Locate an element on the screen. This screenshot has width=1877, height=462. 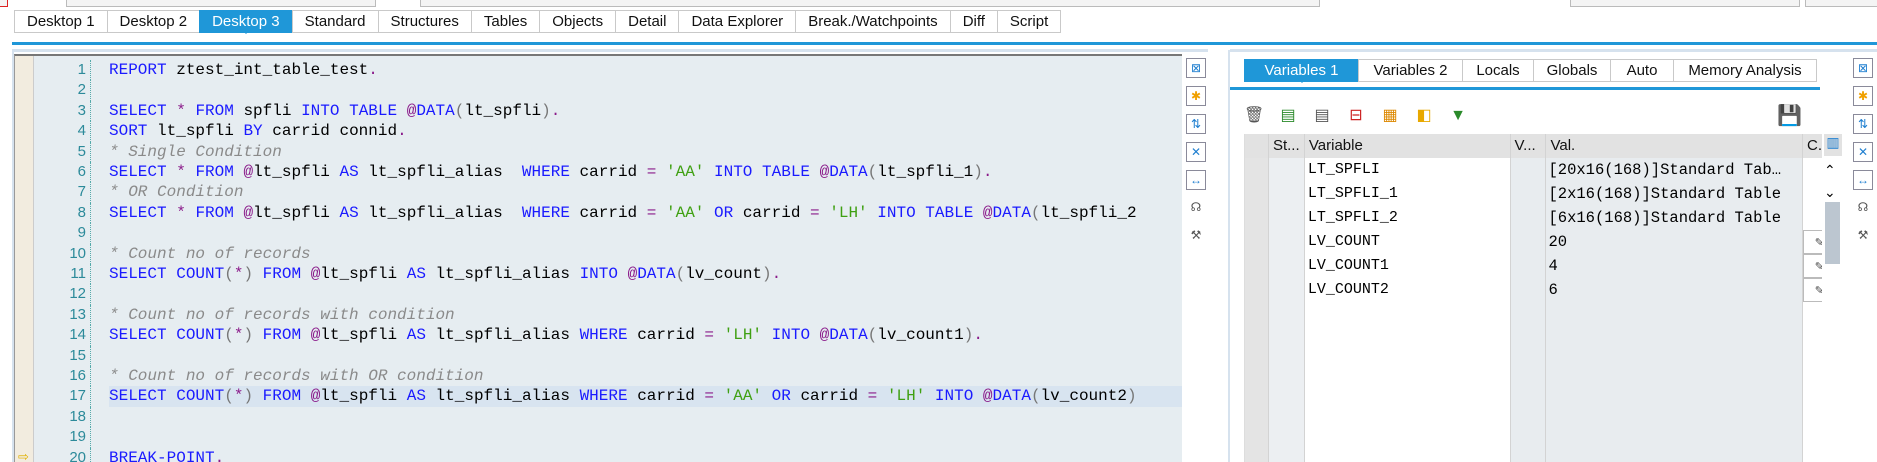
table-row: LV_COUNT1 4 ✎ is located at coordinates (1534, 266).